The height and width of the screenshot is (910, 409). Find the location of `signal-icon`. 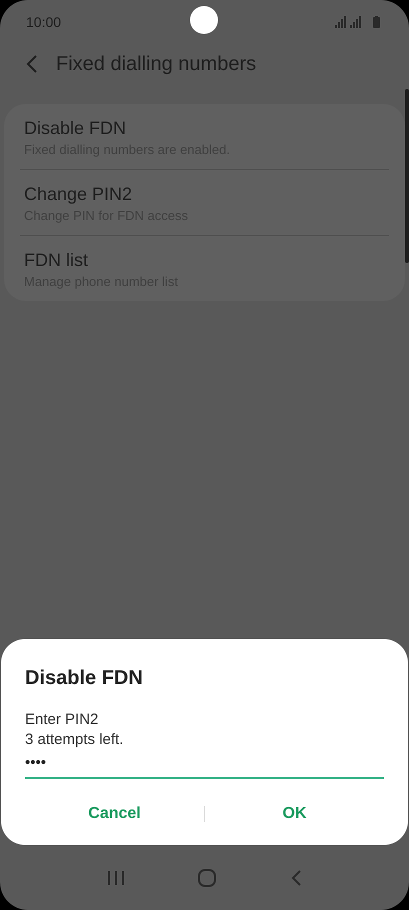

signal-icon is located at coordinates (358, 22).